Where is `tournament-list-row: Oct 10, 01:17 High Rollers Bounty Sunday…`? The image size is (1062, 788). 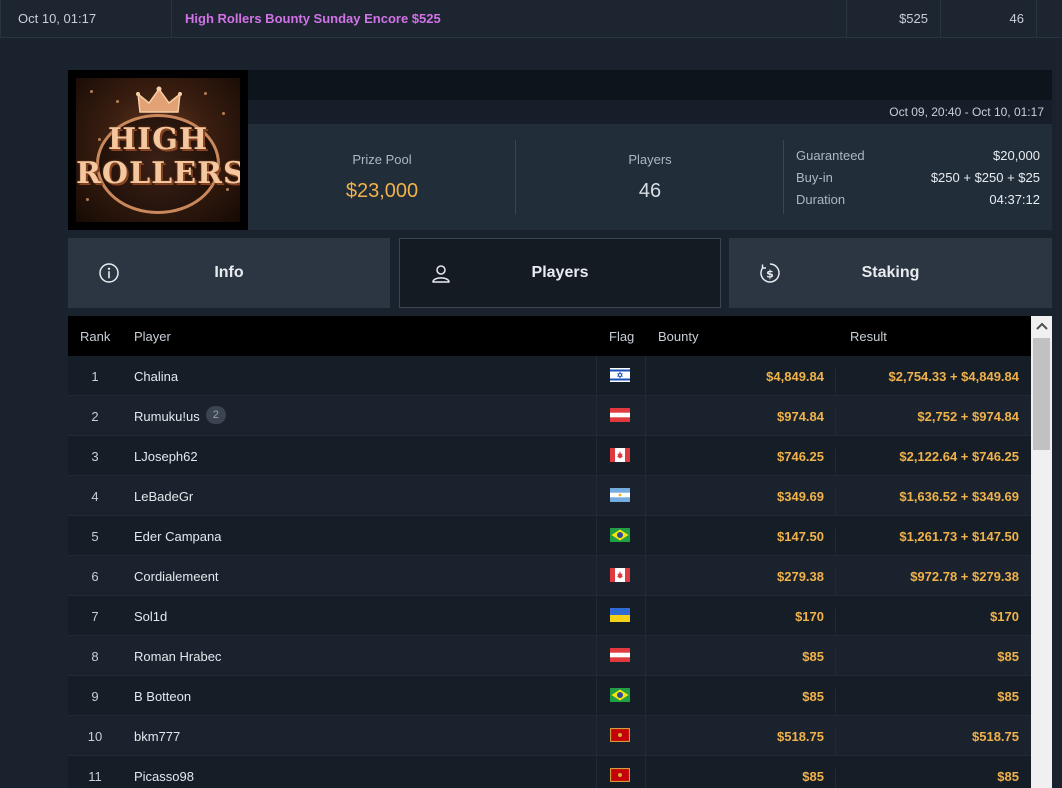 tournament-list-row: Oct 10, 01:17 High Rollers Bounty Sunday… is located at coordinates (531, 19).